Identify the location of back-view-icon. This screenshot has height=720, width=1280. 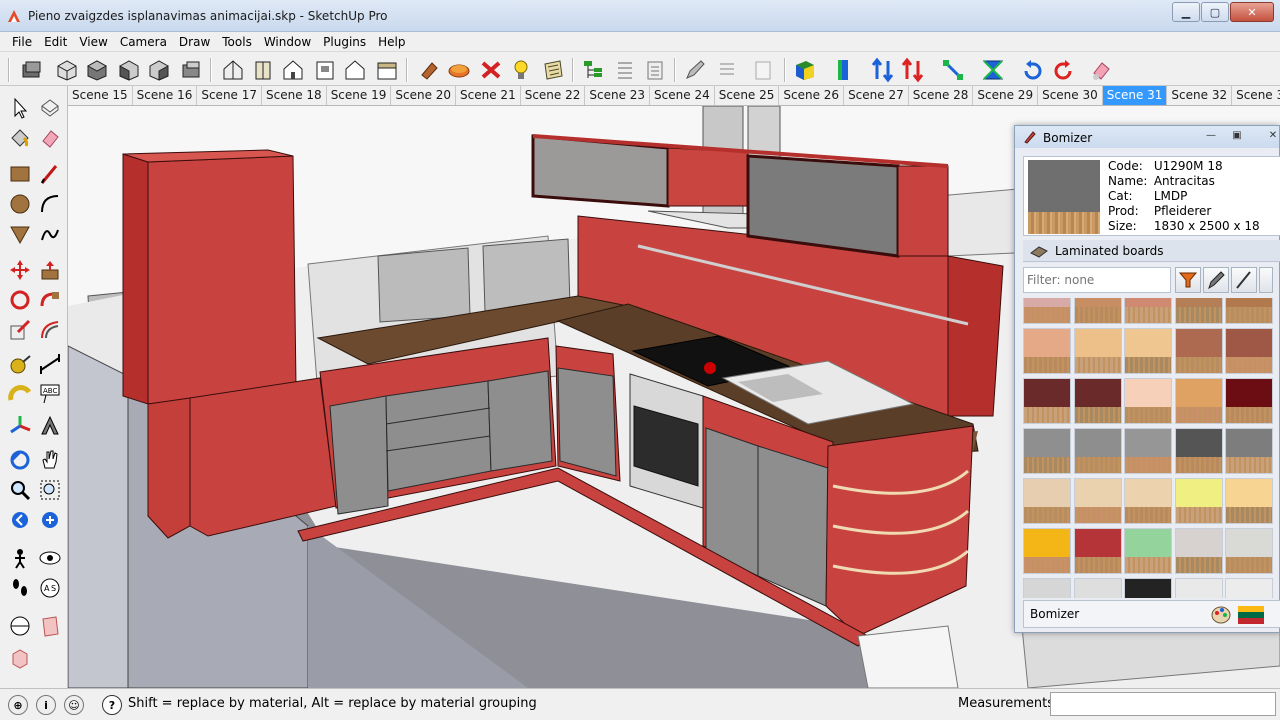
(191, 70).